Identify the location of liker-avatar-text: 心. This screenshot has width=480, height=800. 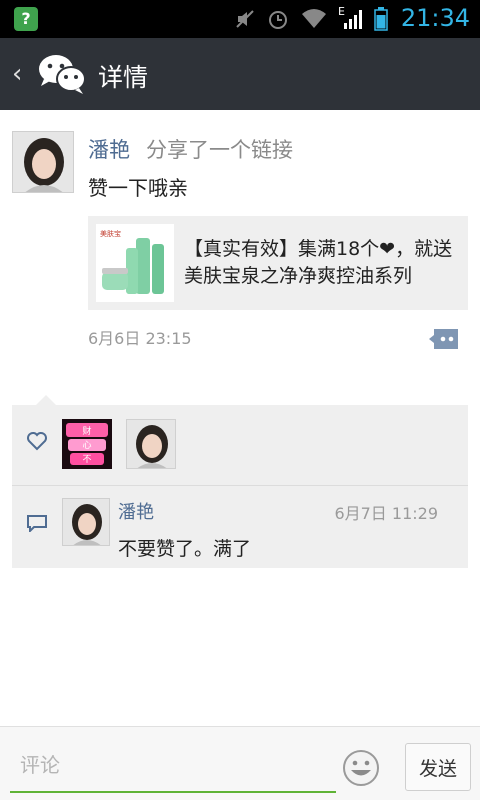
(86, 445).